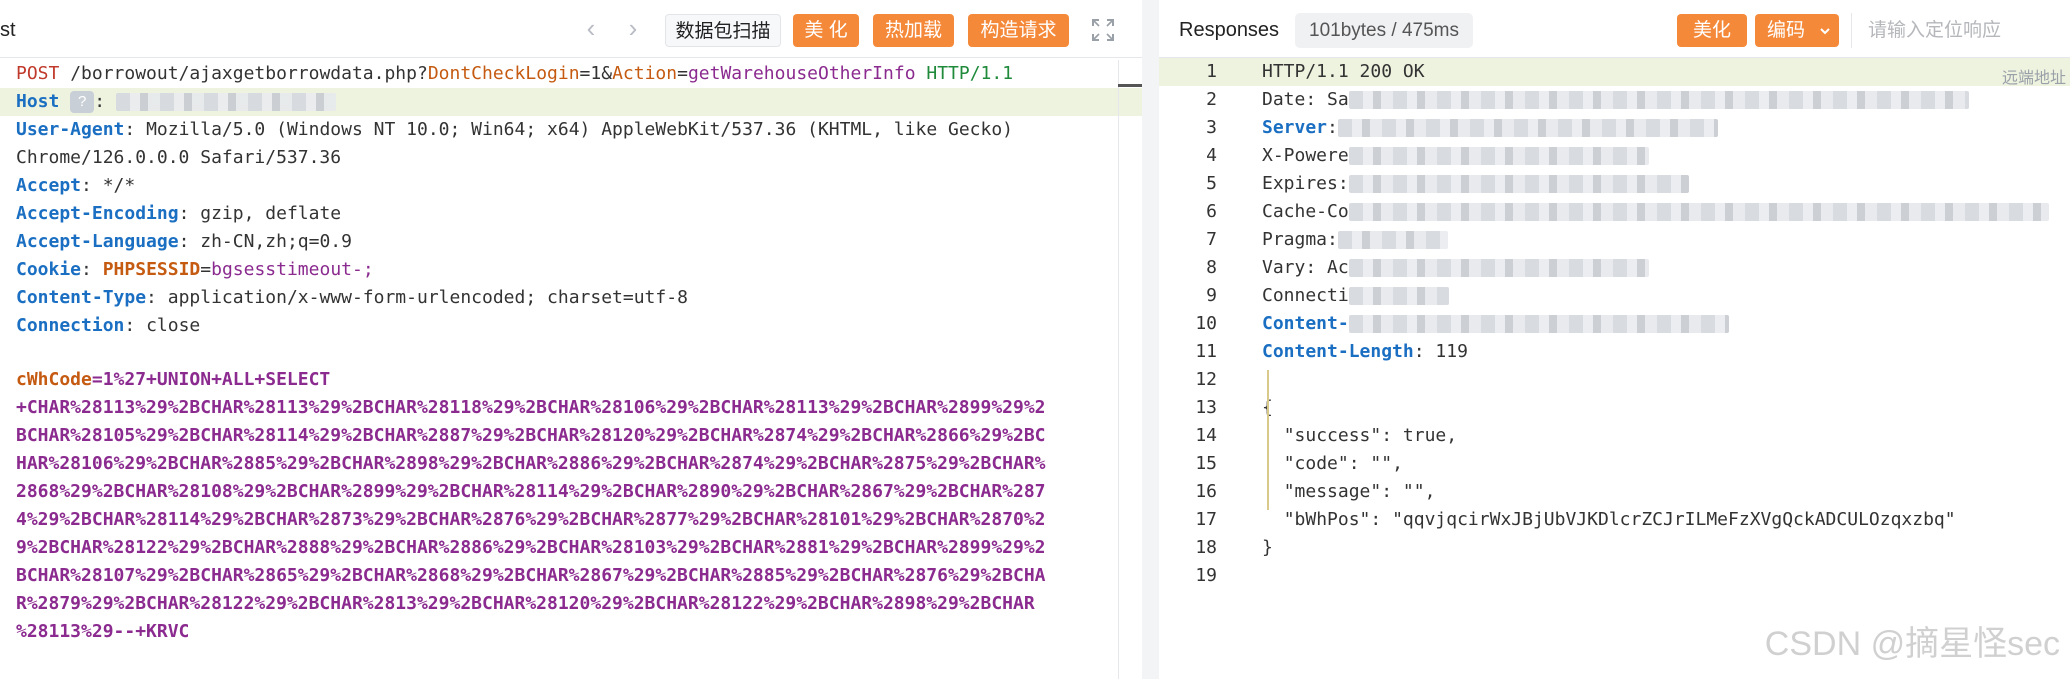 Image resolution: width=2070 pixels, height=679 pixels. What do you see at coordinates (1118, 369) in the screenshot?
I see `editor-divider` at bounding box center [1118, 369].